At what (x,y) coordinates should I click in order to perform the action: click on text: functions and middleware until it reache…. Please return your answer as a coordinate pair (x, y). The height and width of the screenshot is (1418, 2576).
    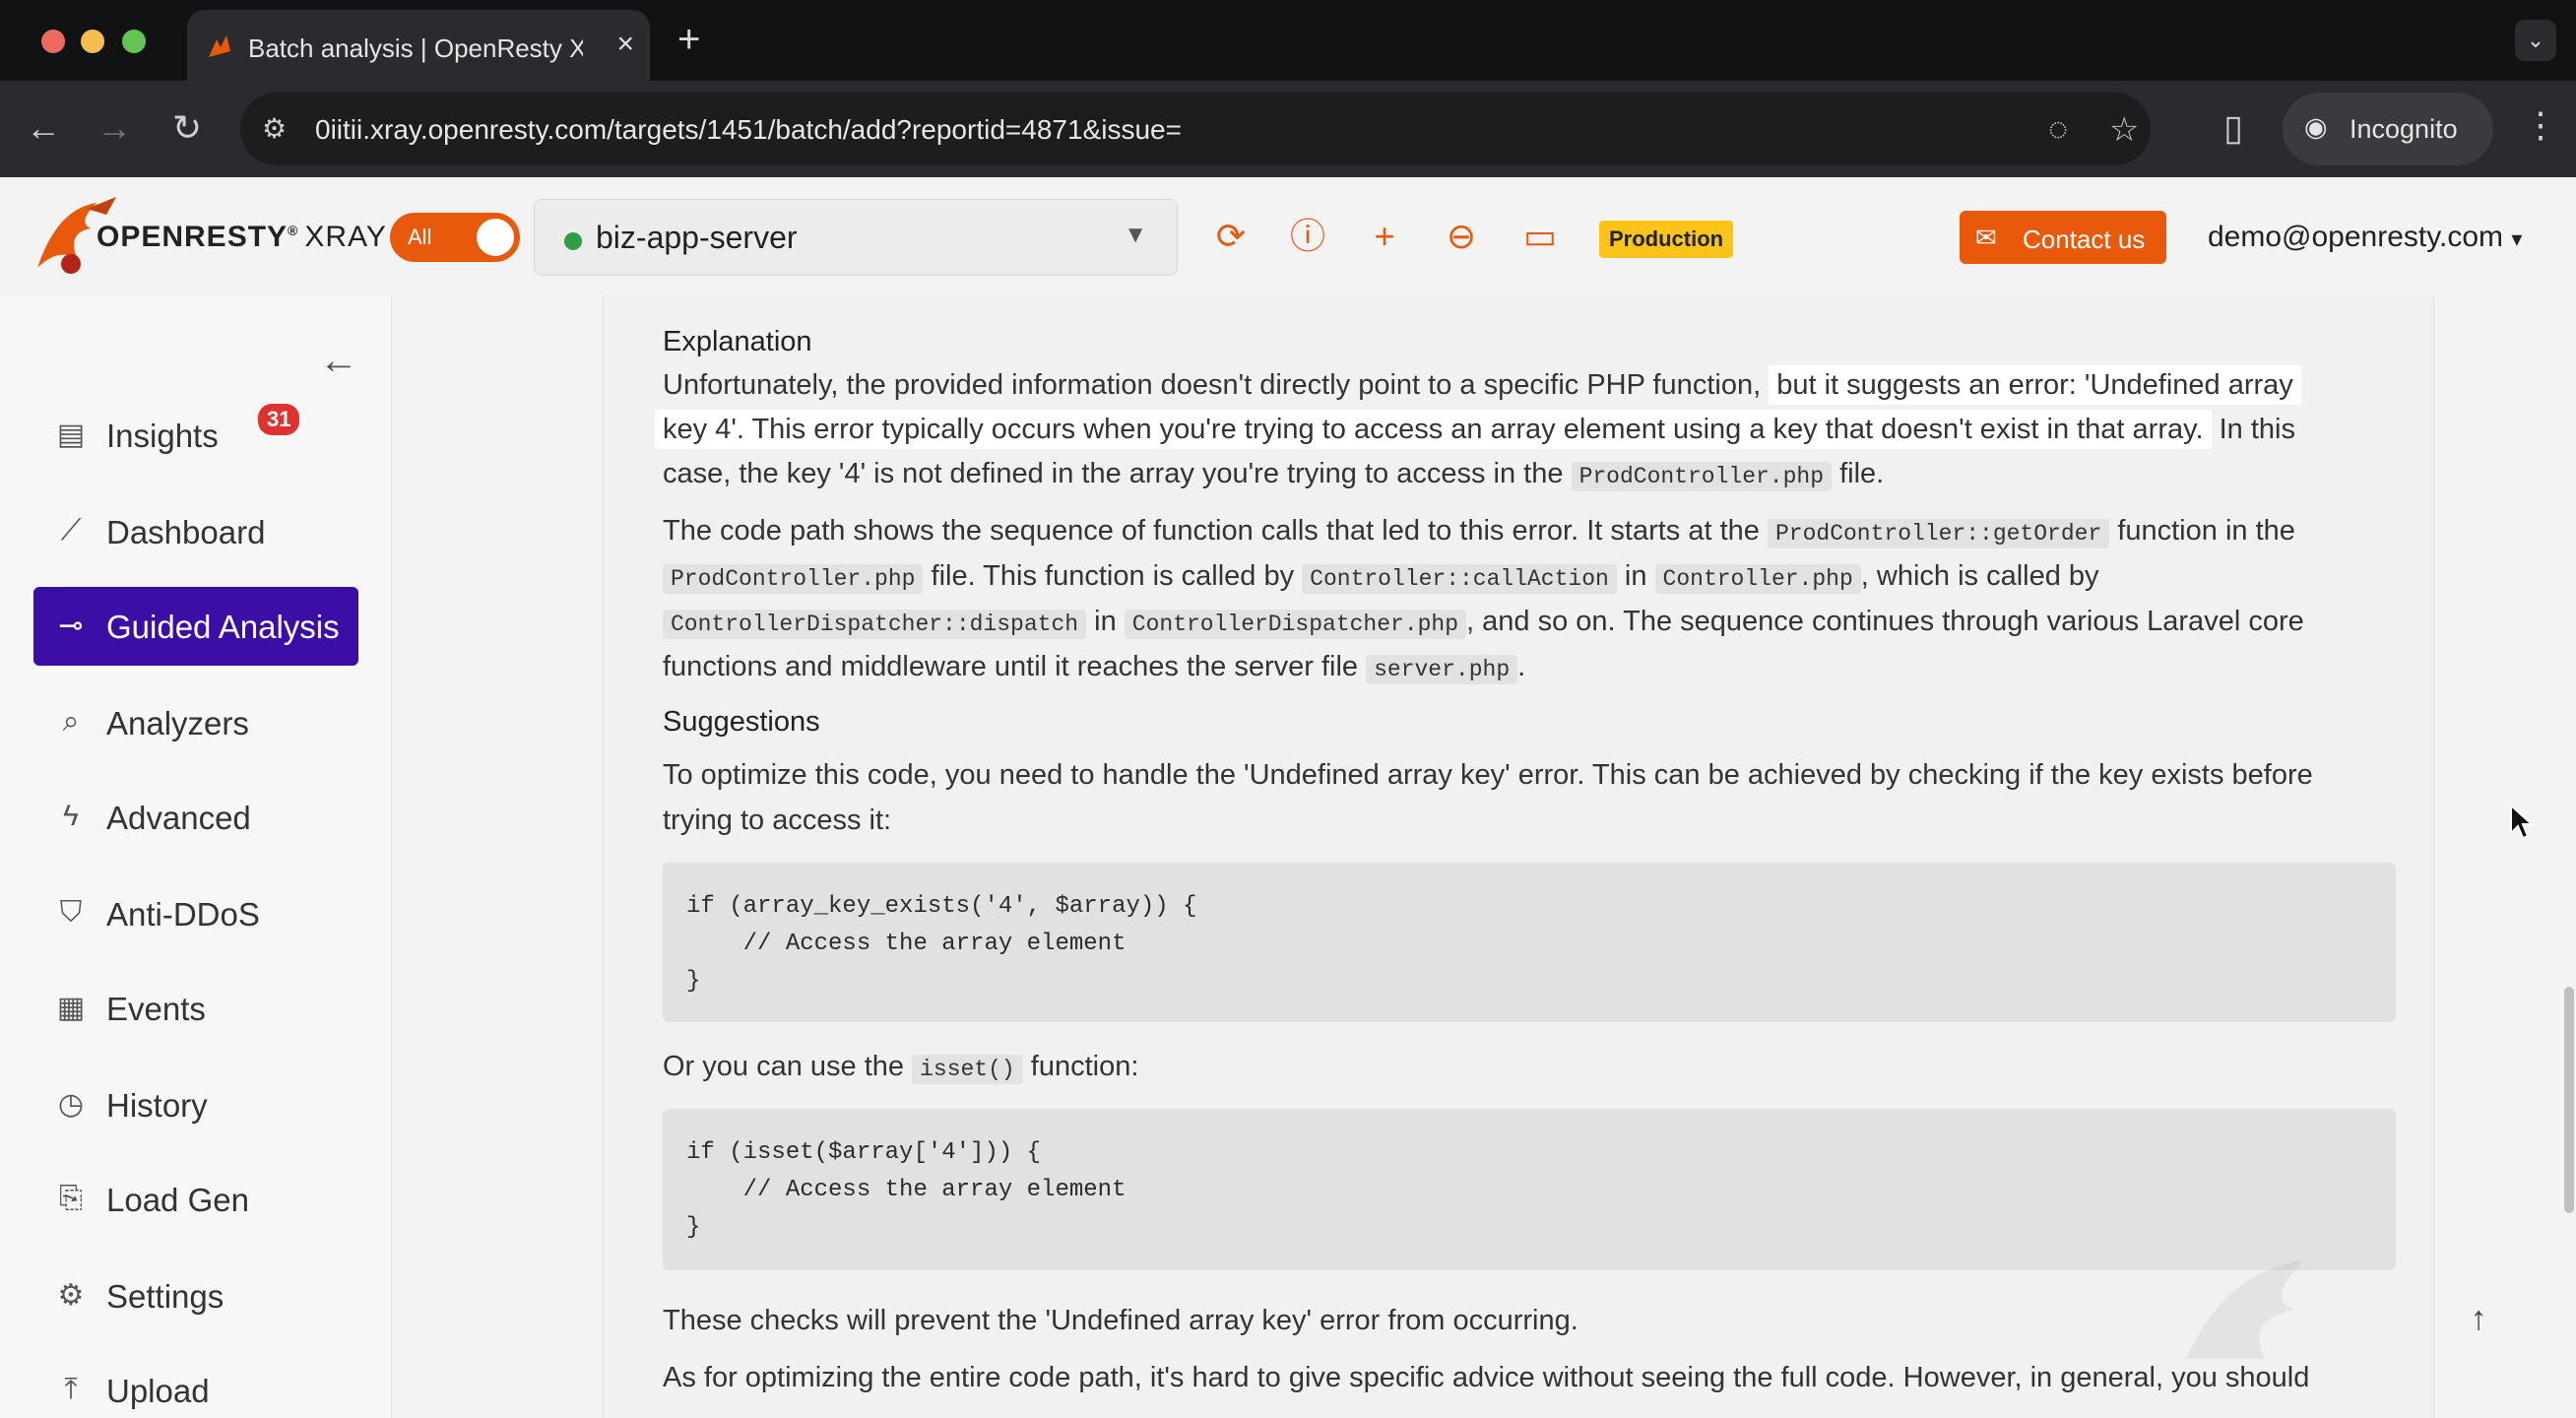
    Looking at the image, I should click on (1011, 666).